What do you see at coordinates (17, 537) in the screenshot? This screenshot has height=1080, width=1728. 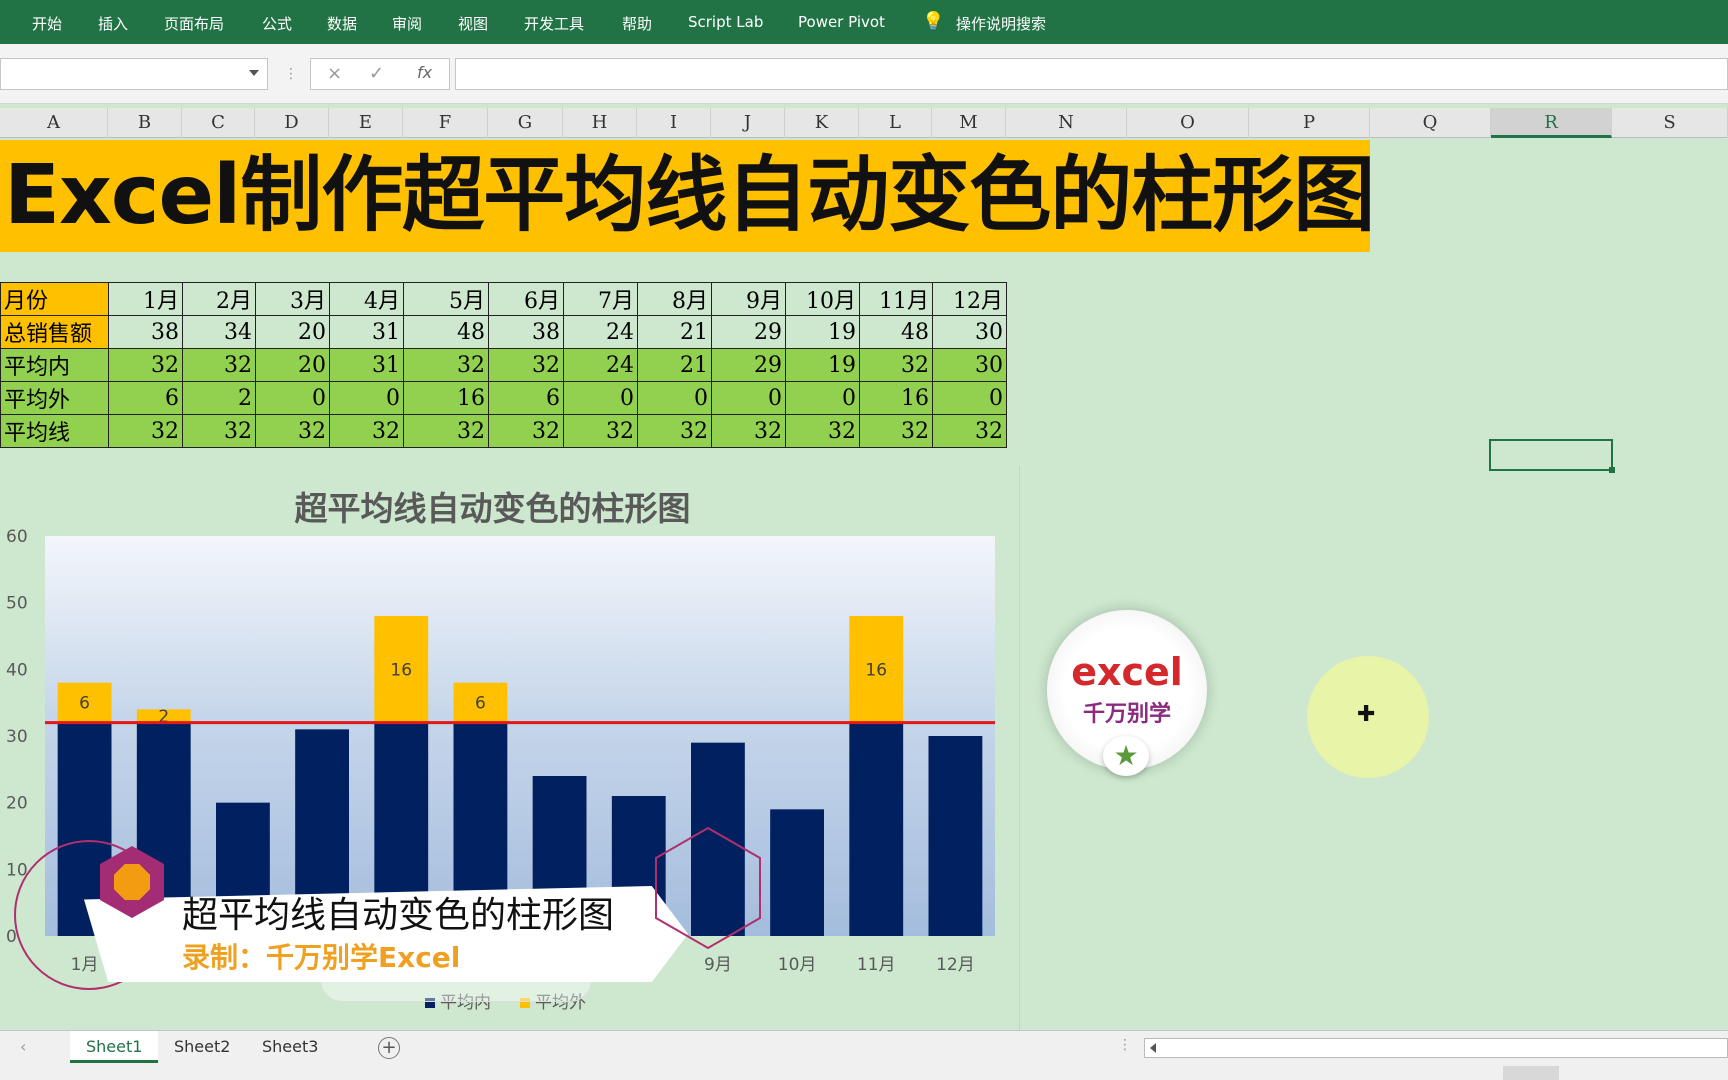 I see `y-tick-label: 60` at bounding box center [17, 537].